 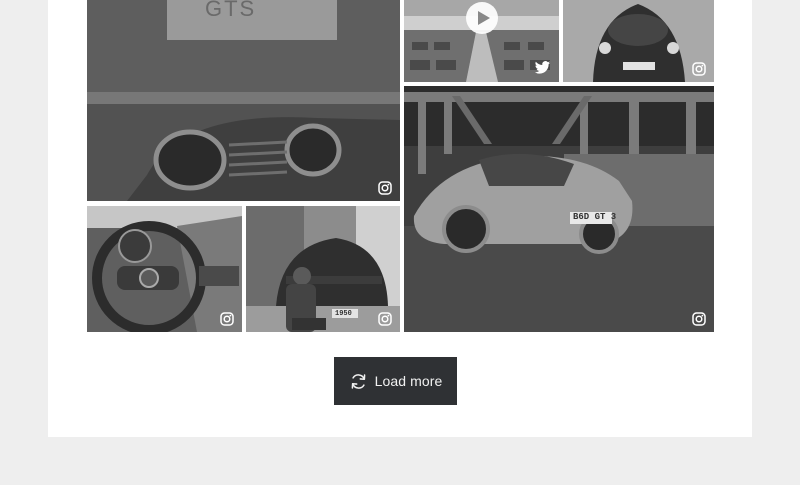 What do you see at coordinates (408, 381) in the screenshot?
I see `load-more-label: Load more` at bounding box center [408, 381].